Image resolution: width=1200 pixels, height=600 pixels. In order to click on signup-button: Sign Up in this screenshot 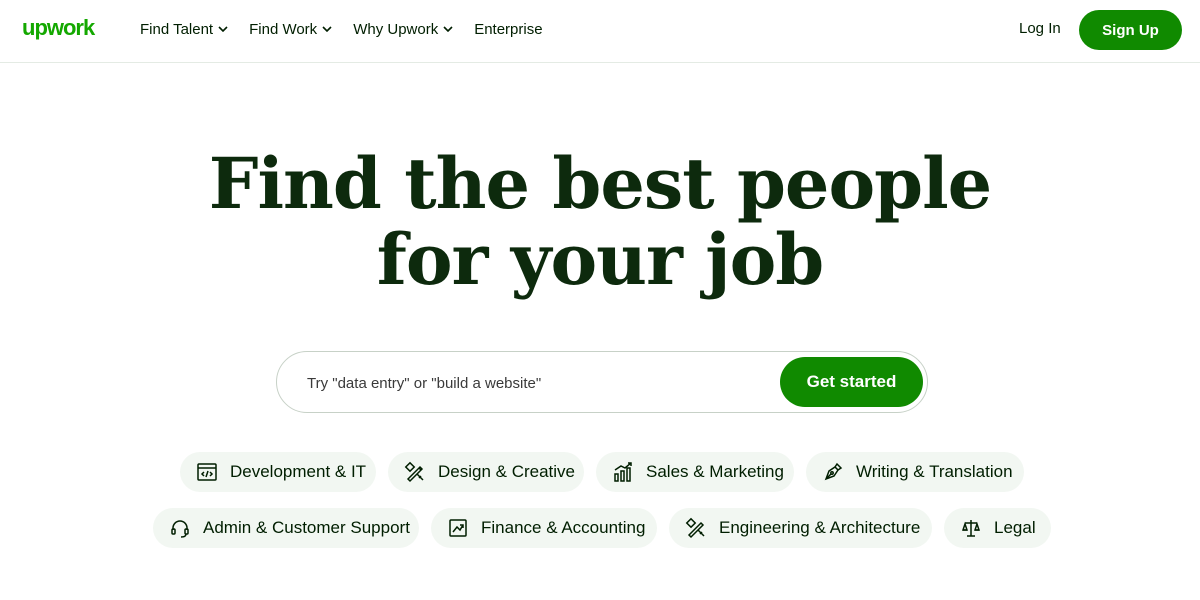, I will do `click(1130, 30)`.